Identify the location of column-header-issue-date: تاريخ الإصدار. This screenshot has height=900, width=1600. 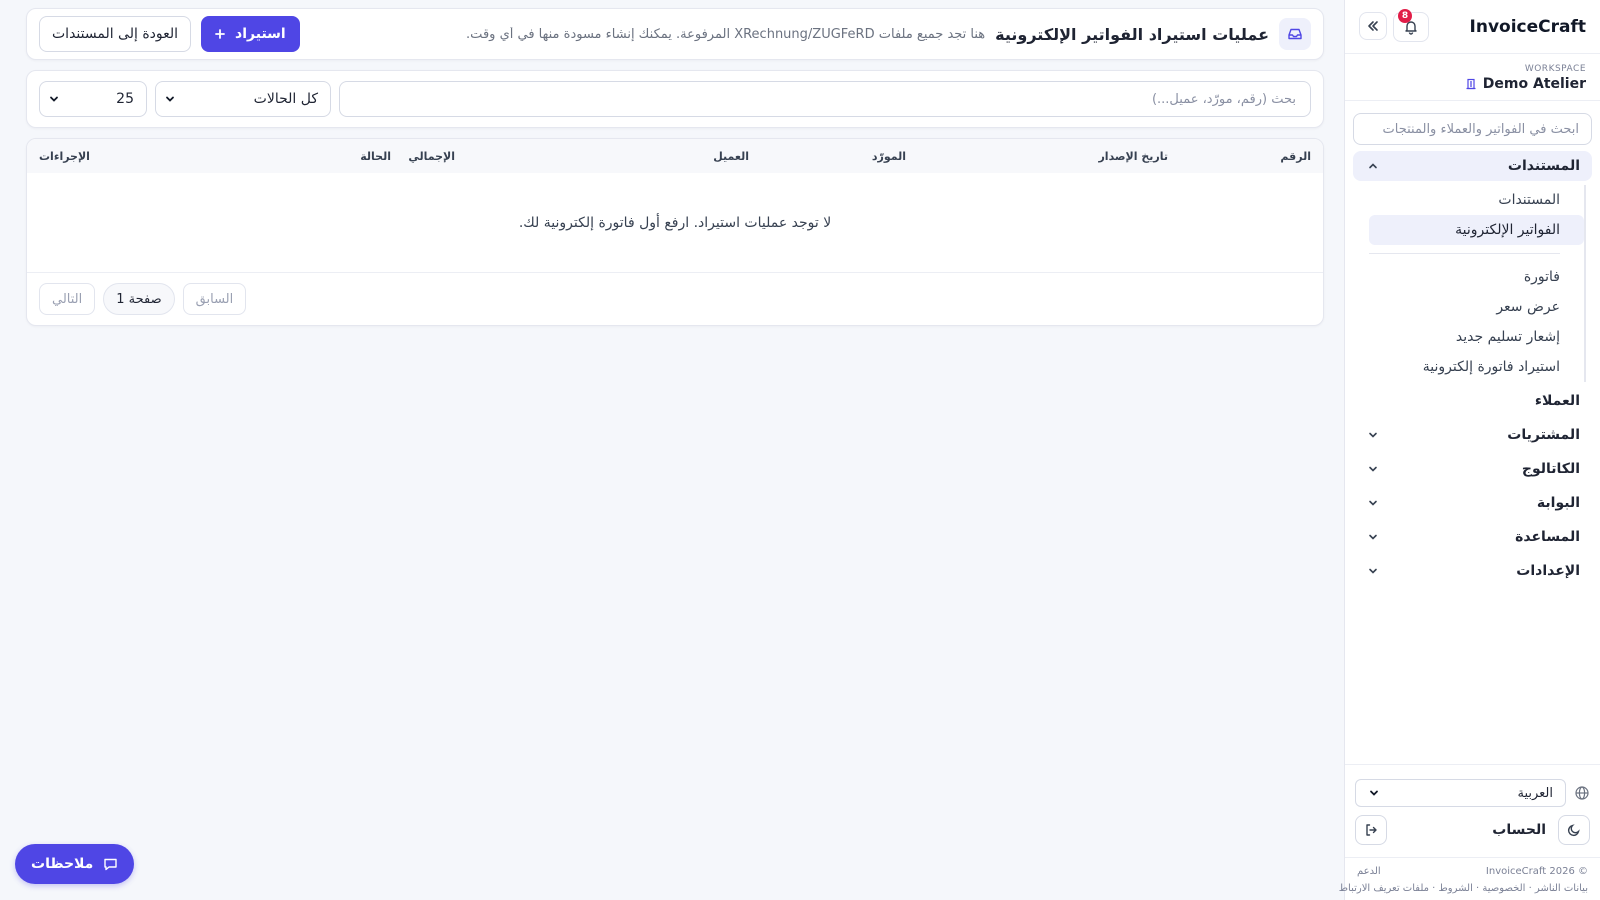
(1133, 156).